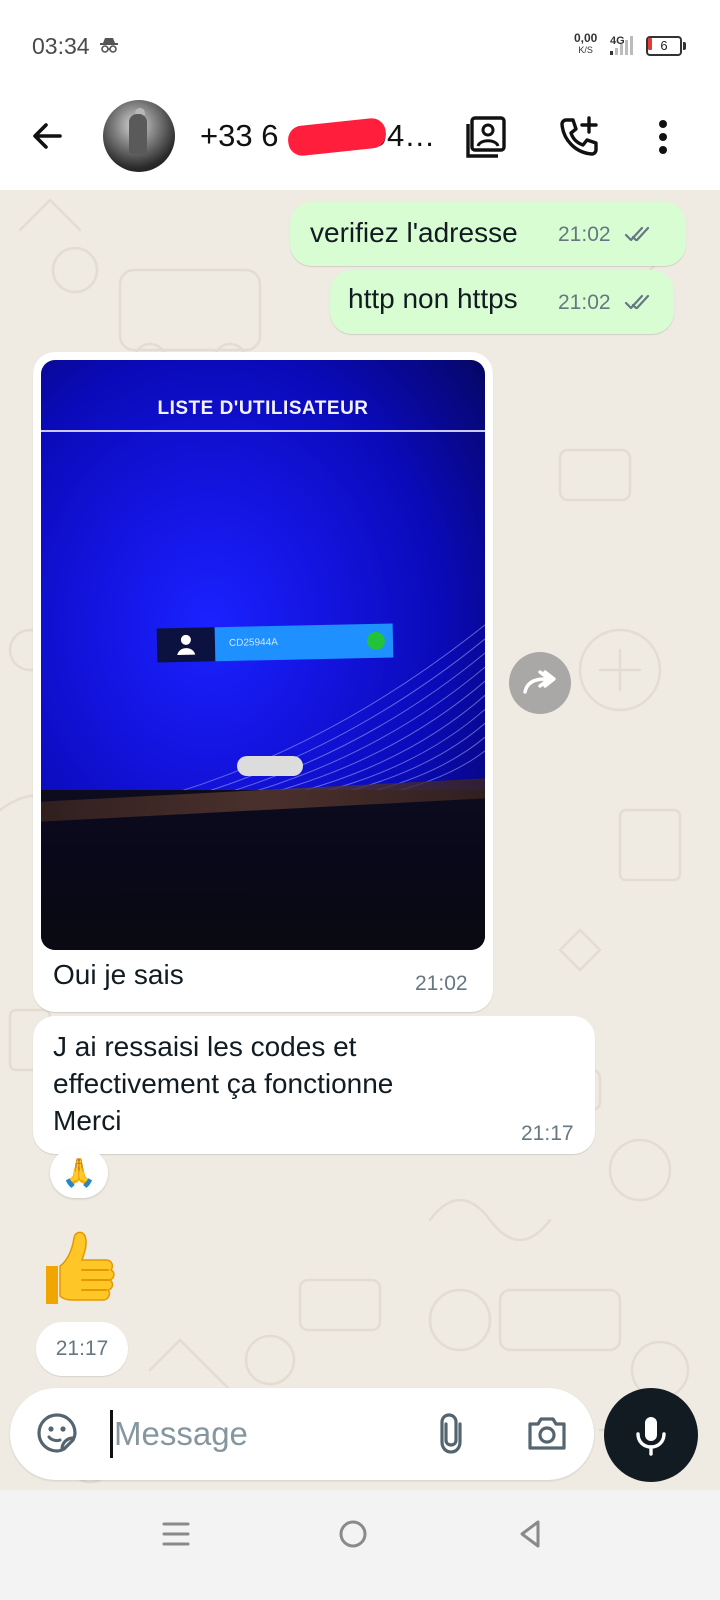 The width and height of the screenshot is (720, 1600). I want to click on add-call-icon, so click(579, 137).